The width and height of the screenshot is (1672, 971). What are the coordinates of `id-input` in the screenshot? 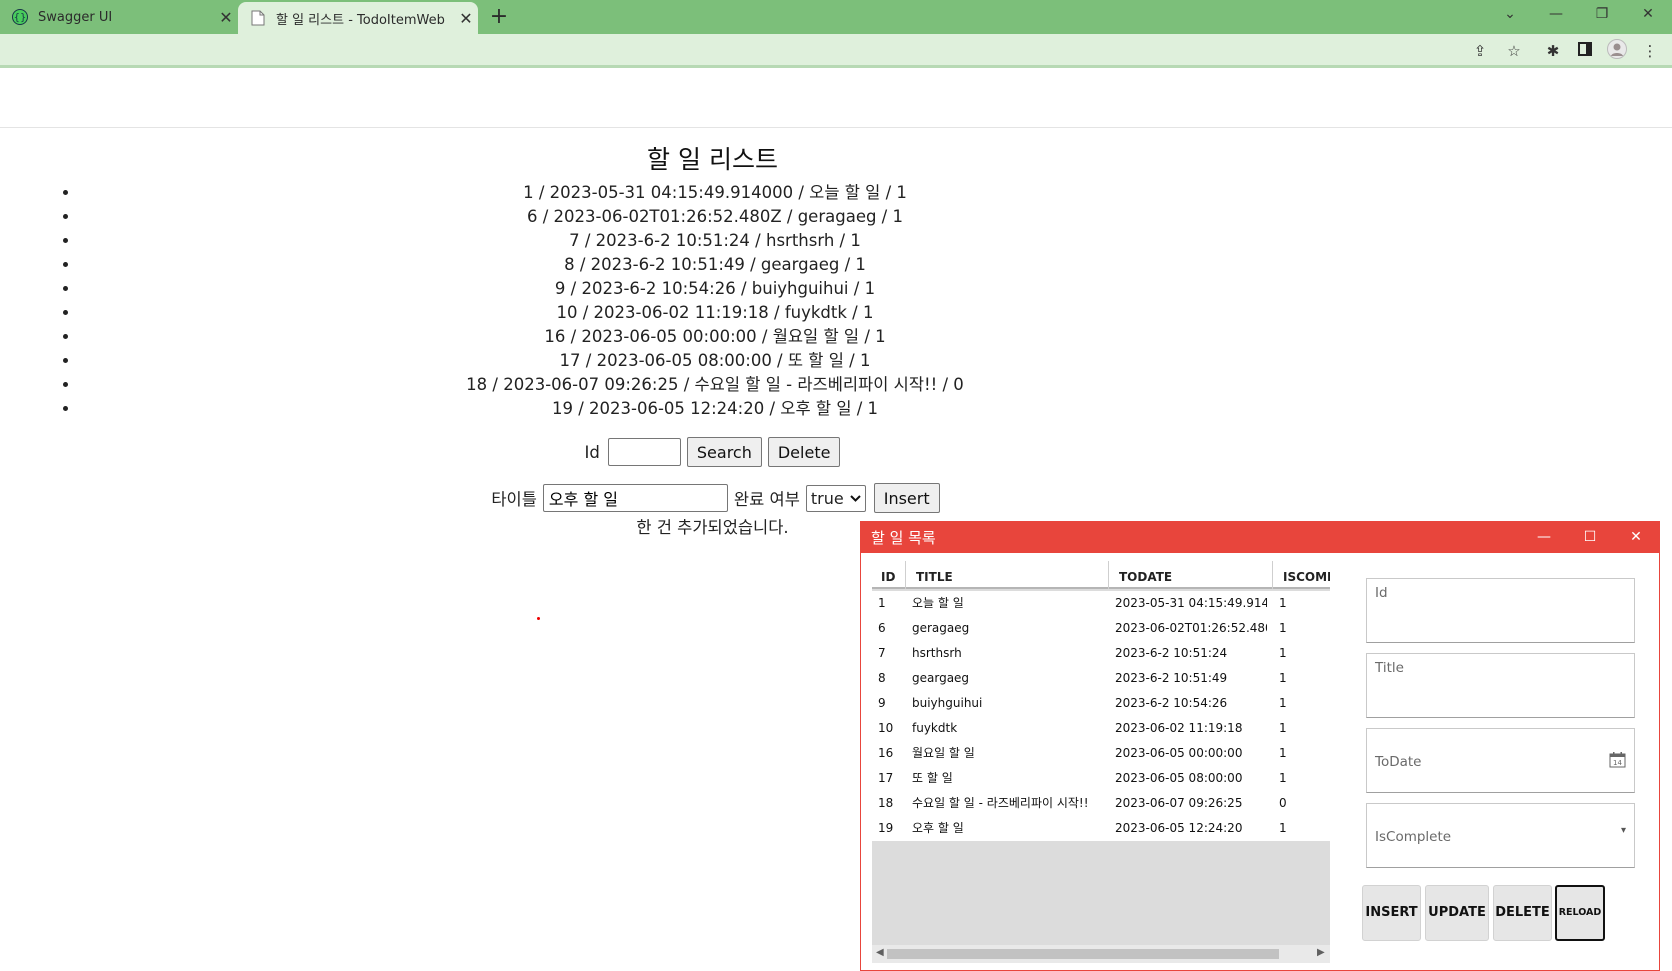 It's located at (644, 452).